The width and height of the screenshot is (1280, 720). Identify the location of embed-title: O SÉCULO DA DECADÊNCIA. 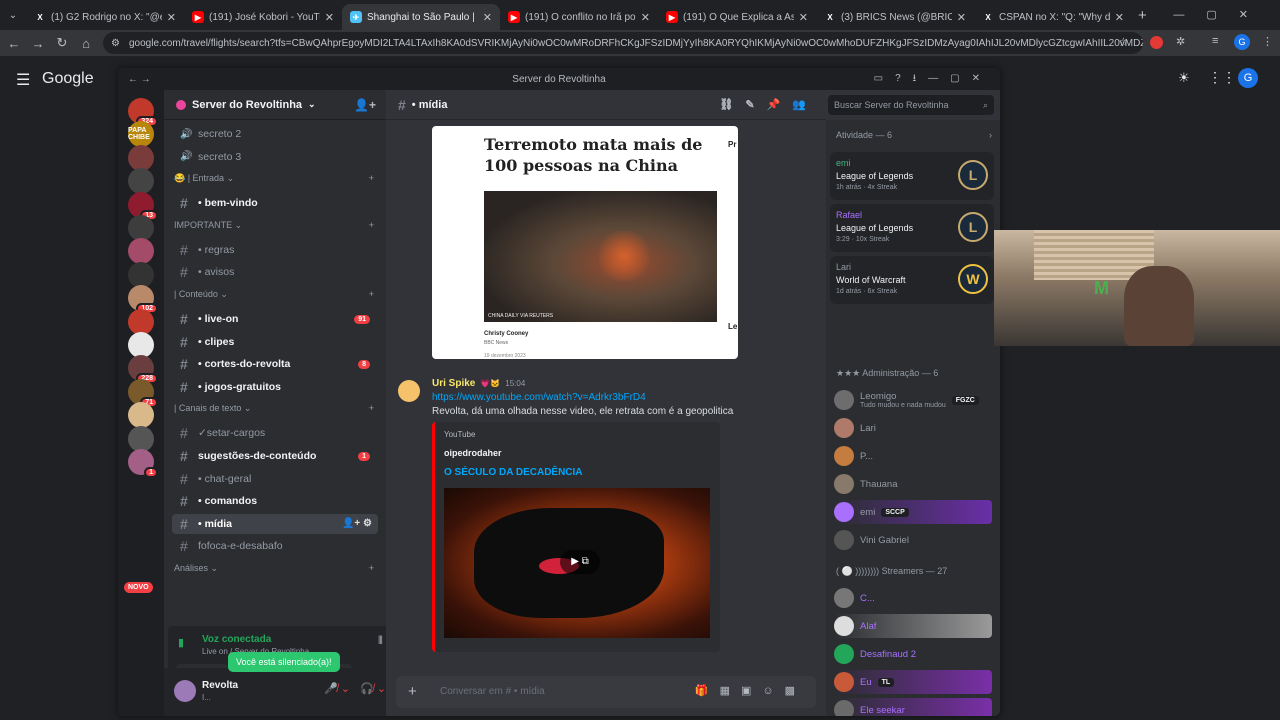
(513, 472).